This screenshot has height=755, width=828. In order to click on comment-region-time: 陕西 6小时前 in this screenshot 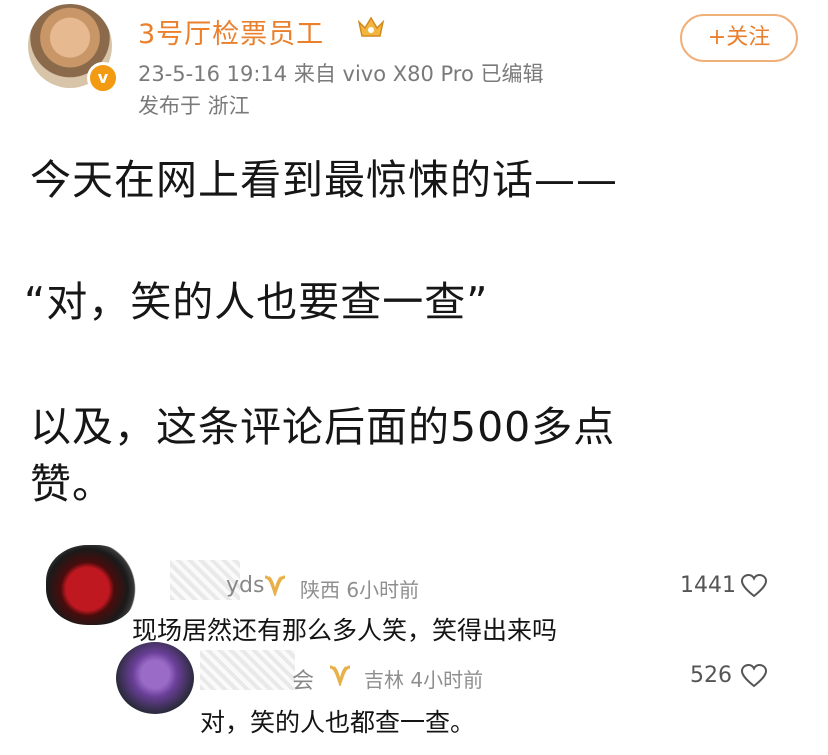, I will do `click(360, 590)`.